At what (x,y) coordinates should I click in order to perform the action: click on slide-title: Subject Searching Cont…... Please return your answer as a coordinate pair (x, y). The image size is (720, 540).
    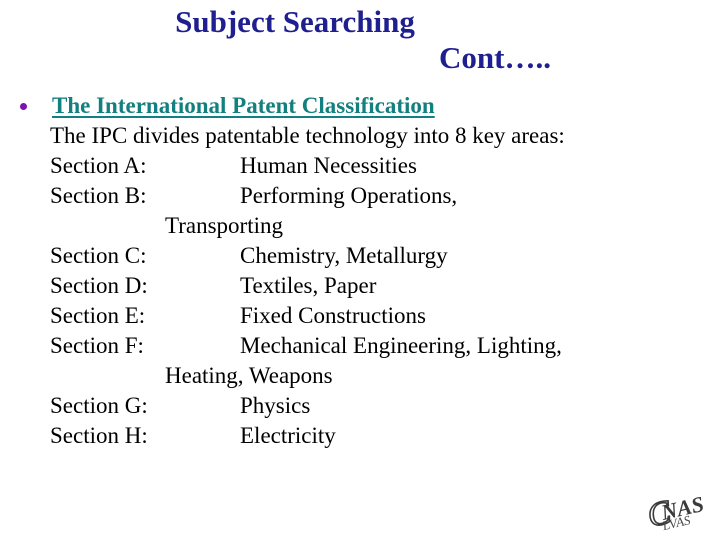
    Looking at the image, I should click on (360, 40).